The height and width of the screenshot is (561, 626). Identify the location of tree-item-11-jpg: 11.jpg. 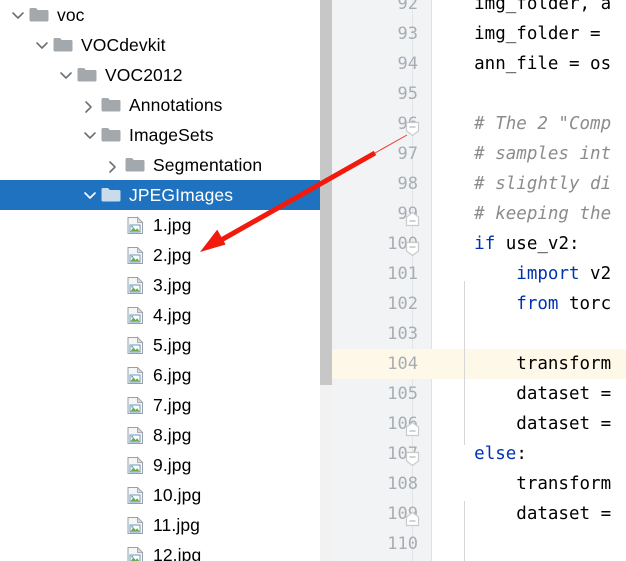
(166, 525).